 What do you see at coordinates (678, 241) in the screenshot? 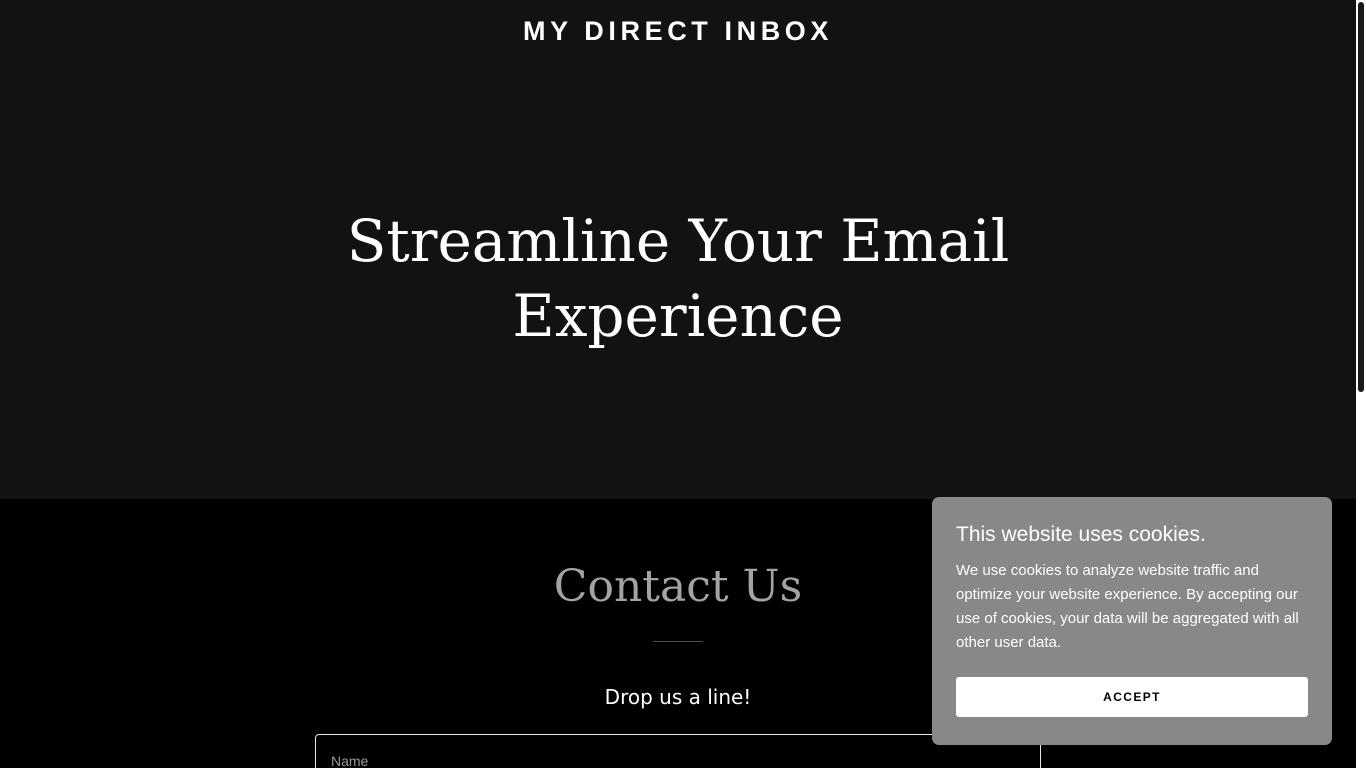
I see `hero-heading-line-1: Streamline Your Email` at bounding box center [678, 241].